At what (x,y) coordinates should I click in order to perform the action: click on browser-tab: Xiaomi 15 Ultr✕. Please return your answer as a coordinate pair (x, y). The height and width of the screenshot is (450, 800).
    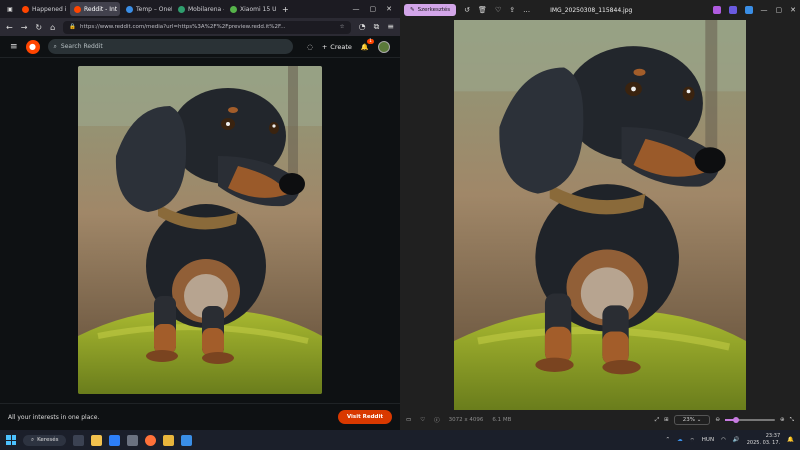
    Looking at the image, I should click on (251, 9).